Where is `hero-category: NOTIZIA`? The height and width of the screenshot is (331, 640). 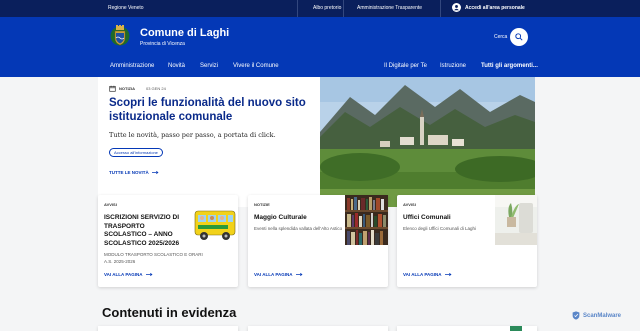 hero-category: NOTIZIA is located at coordinates (127, 88).